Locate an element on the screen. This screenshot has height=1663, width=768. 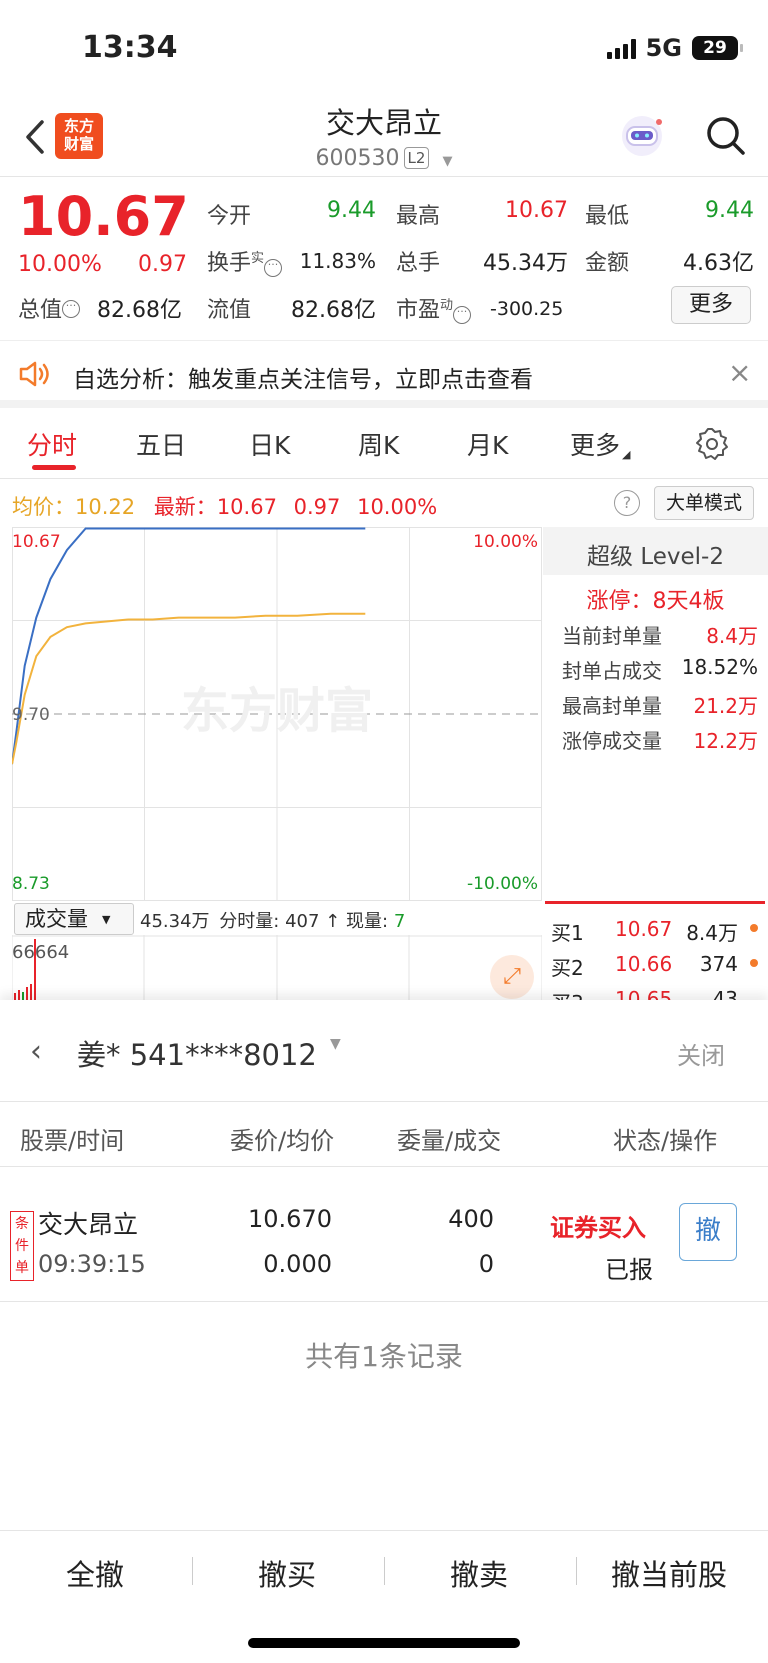
pe-value: -300.25 is located at coordinates (527, 309).